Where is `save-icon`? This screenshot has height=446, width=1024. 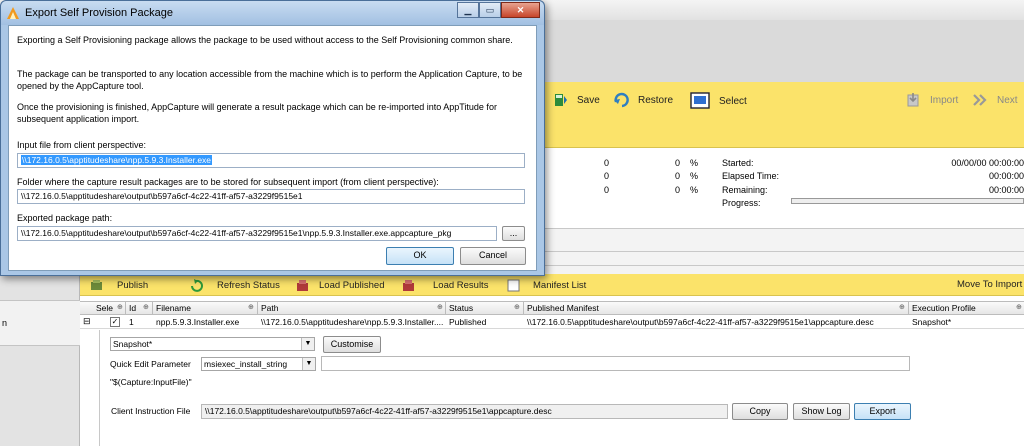 save-icon is located at coordinates (560, 100).